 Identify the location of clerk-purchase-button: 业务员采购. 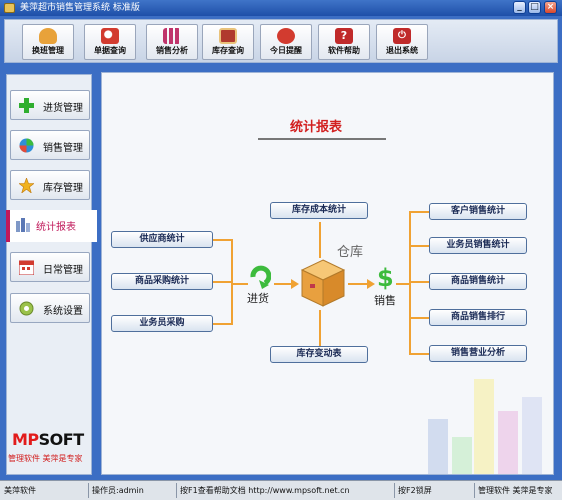
(162, 323).